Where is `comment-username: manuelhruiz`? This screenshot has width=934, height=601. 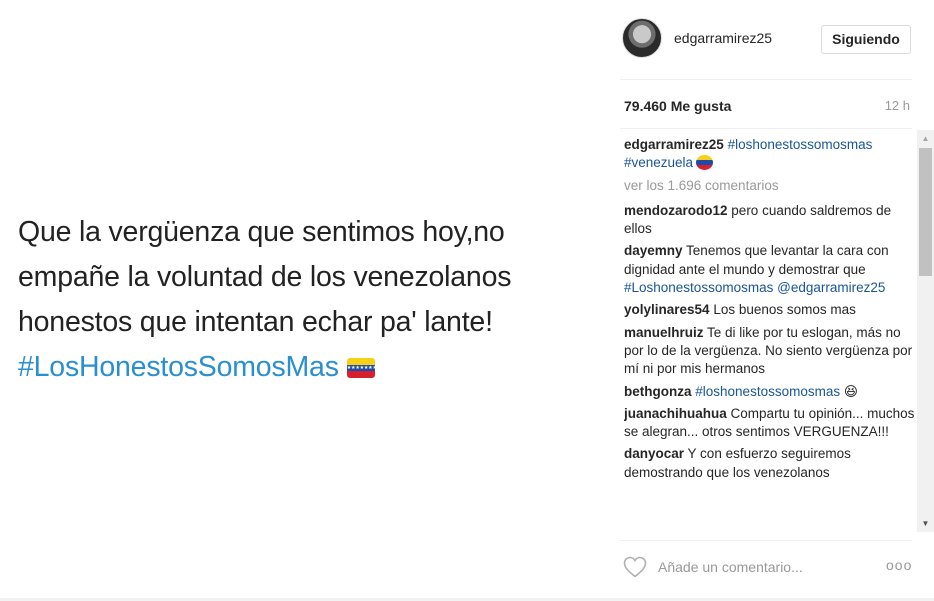 comment-username: manuelhruiz is located at coordinates (664, 332).